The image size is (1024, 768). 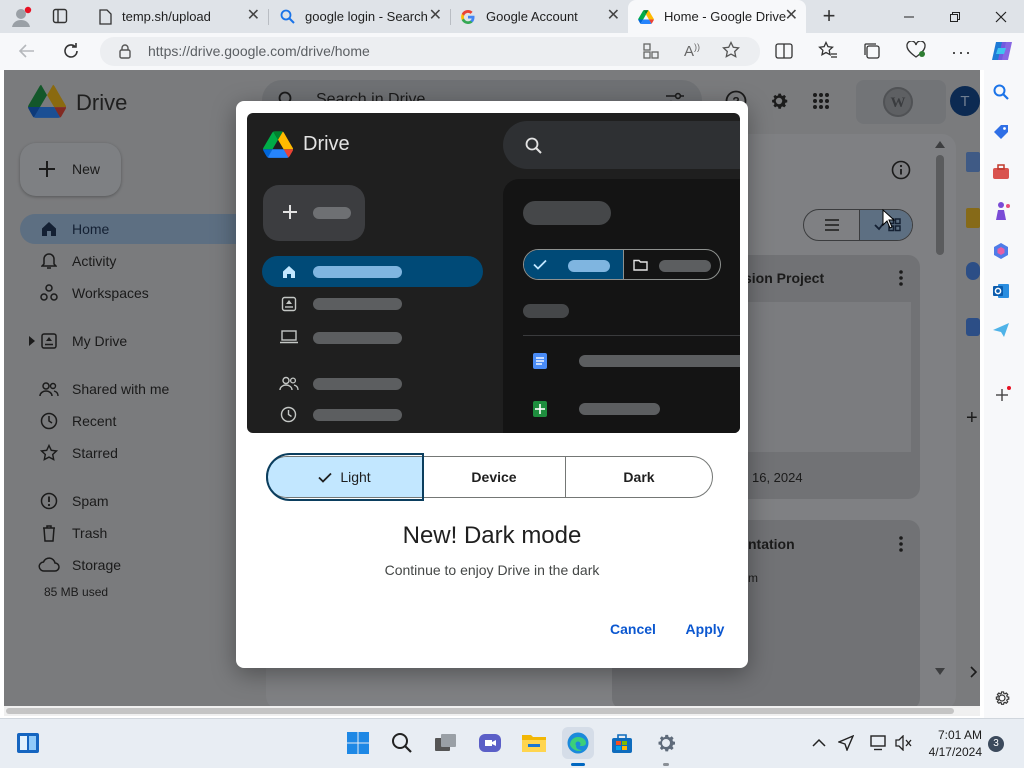 I want to click on split-screen-icon, so click(x=784, y=51).